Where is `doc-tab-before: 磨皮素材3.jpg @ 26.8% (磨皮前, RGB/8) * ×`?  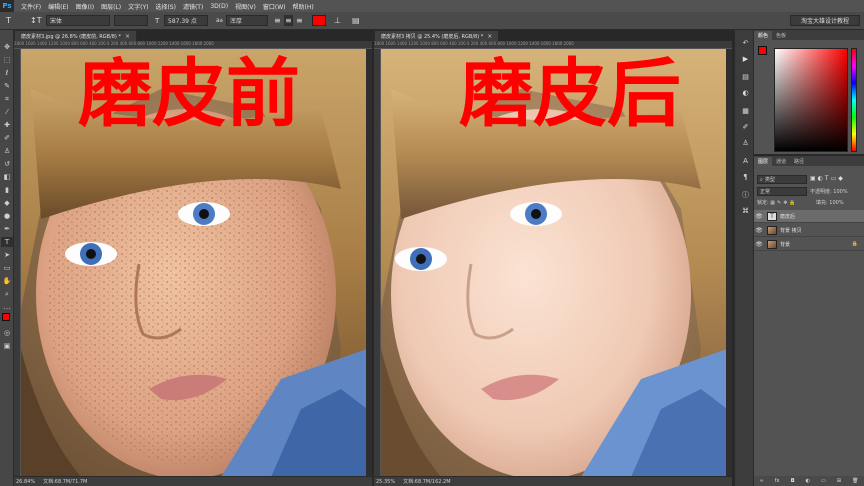
doc-tab-before: 磨皮素材3.jpg @ 26.8% (磨皮前, RGB/8) * × is located at coordinates (76, 35).